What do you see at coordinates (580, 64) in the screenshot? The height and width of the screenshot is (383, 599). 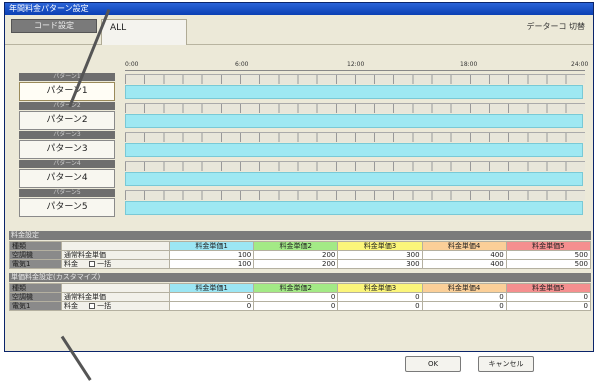 I see `tick-label: 24:00` at bounding box center [580, 64].